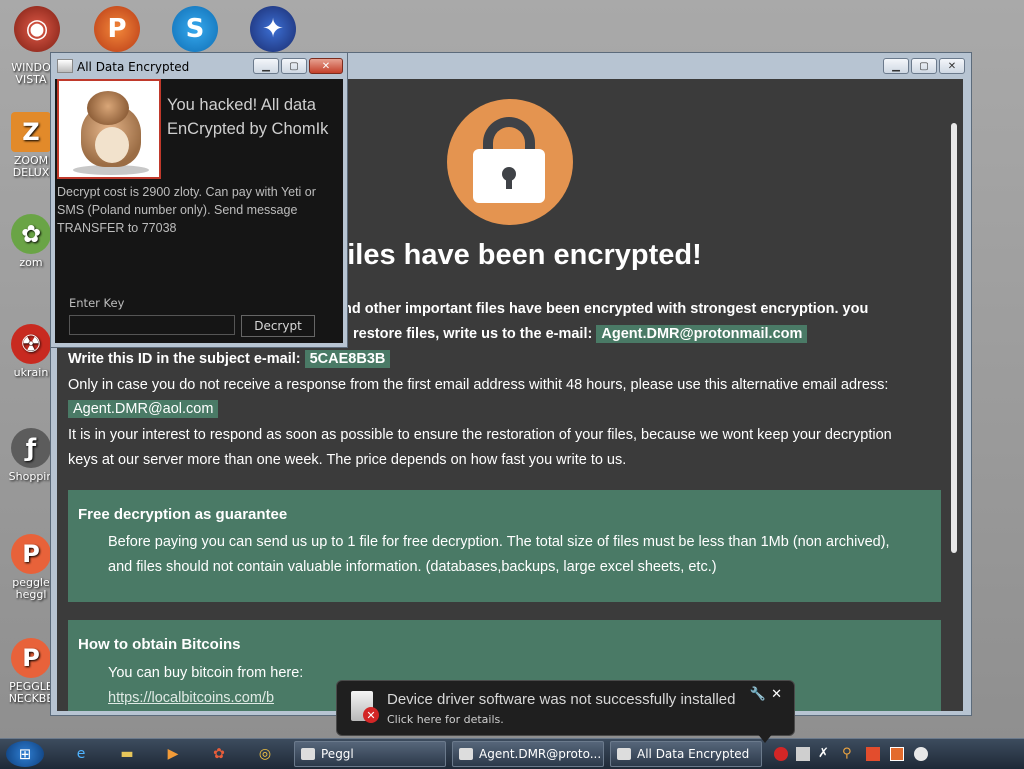 The image size is (1024, 769). What do you see at coordinates (776, 694) in the screenshot?
I see `close-icon: ✕` at bounding box center [776, 694].